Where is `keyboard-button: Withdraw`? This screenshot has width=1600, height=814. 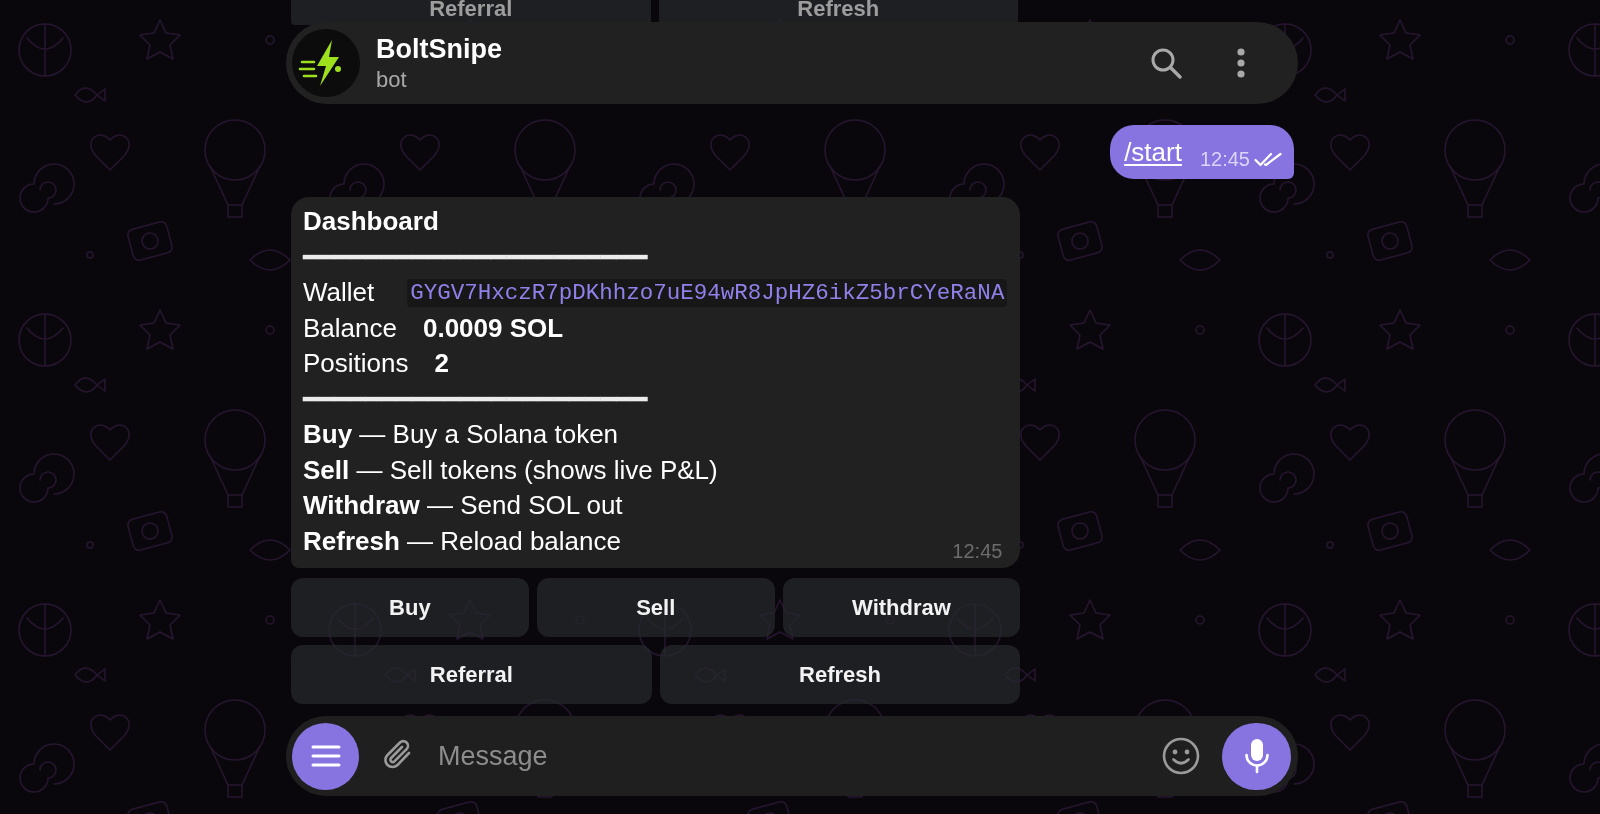
keyboard-button: Withdraw is located at coordinates (901, 607).